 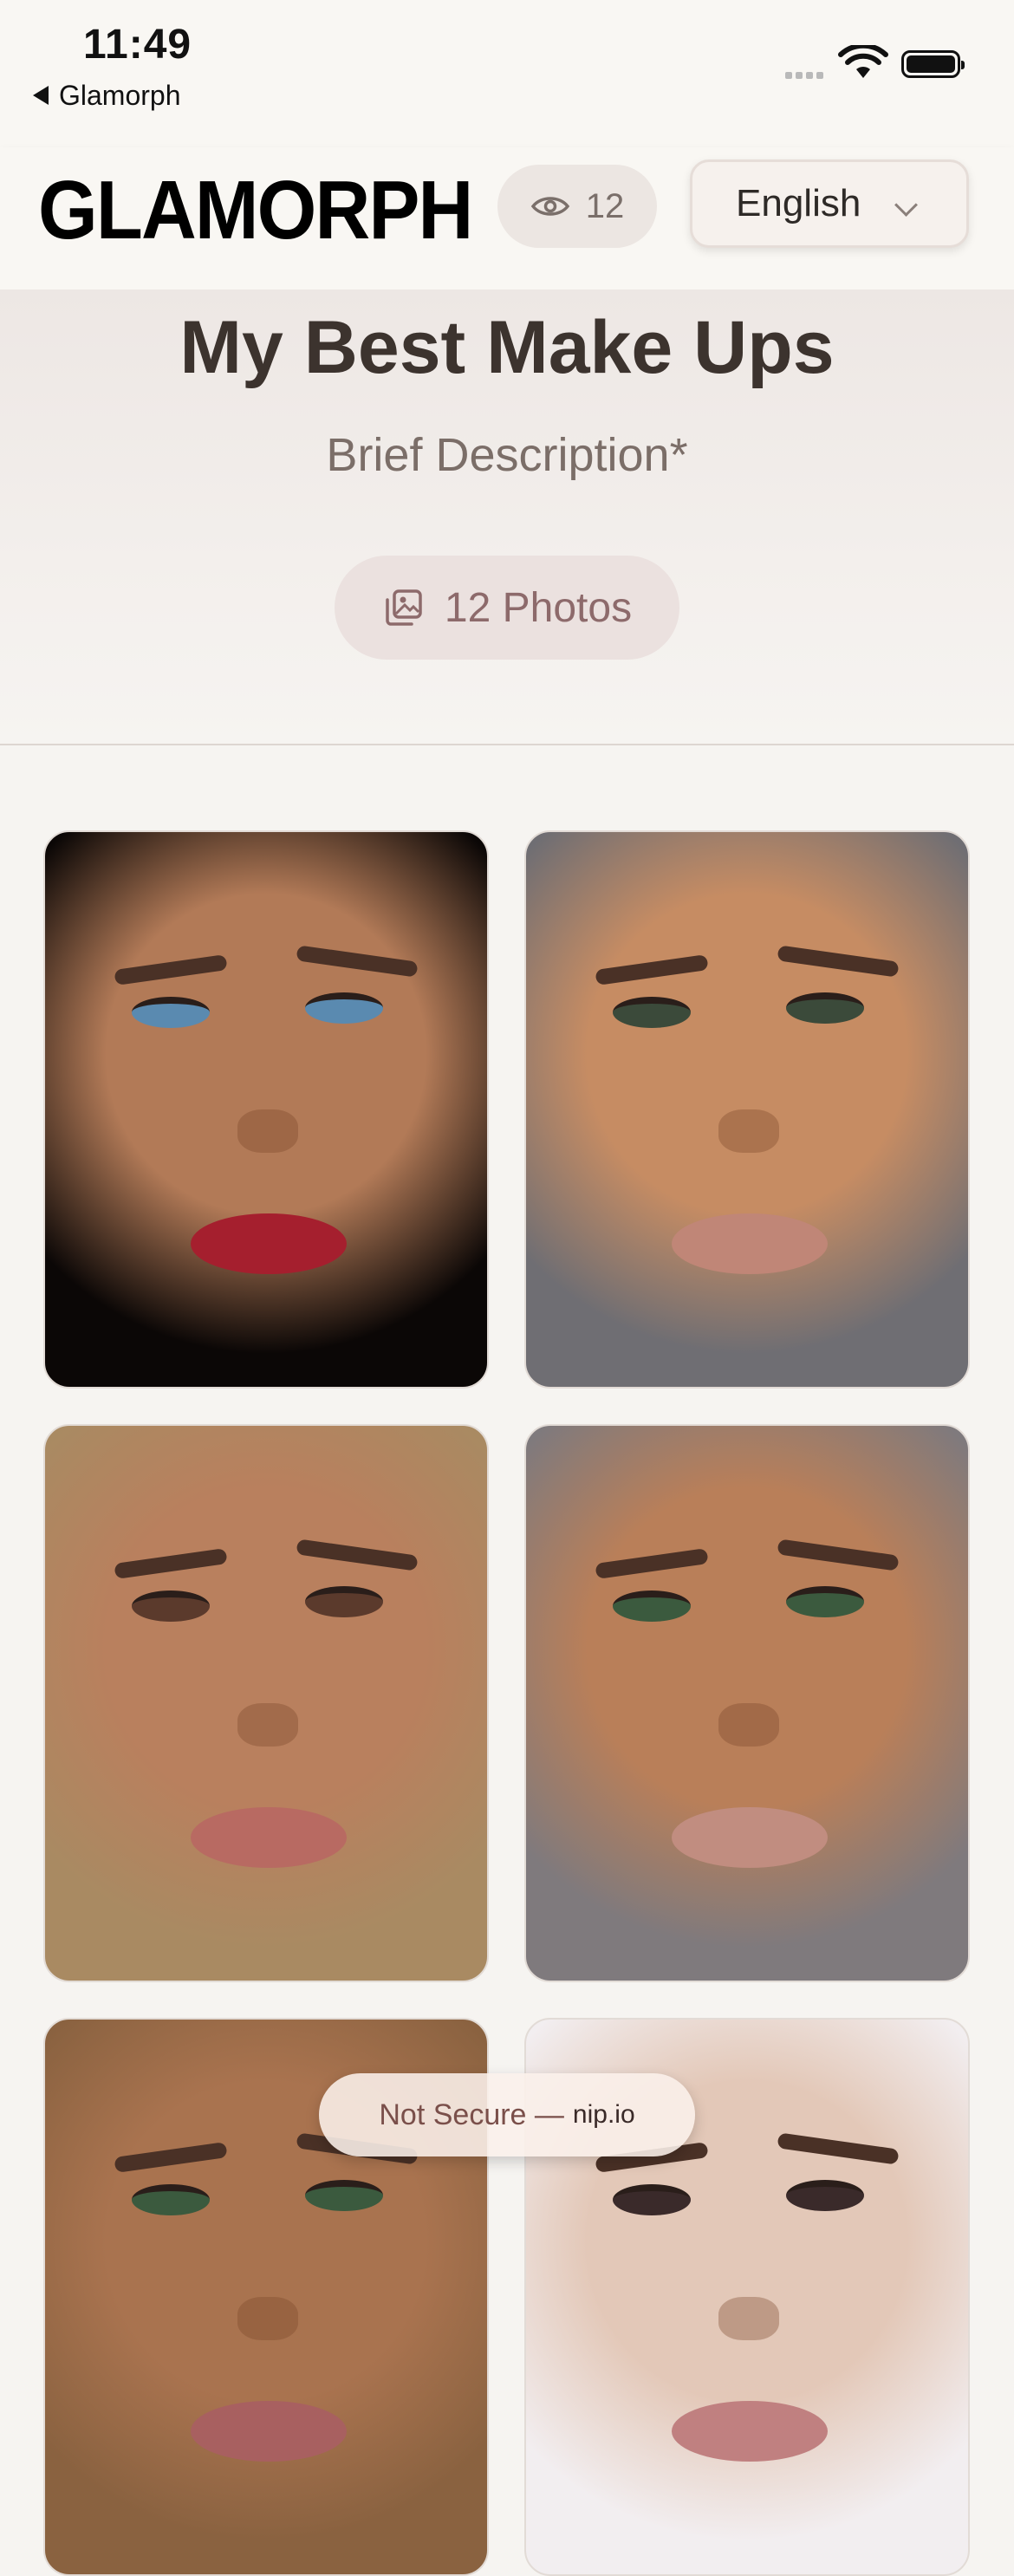 I want to click on site-header: GLAMORPH 12 English, so click(x=507, y=219).